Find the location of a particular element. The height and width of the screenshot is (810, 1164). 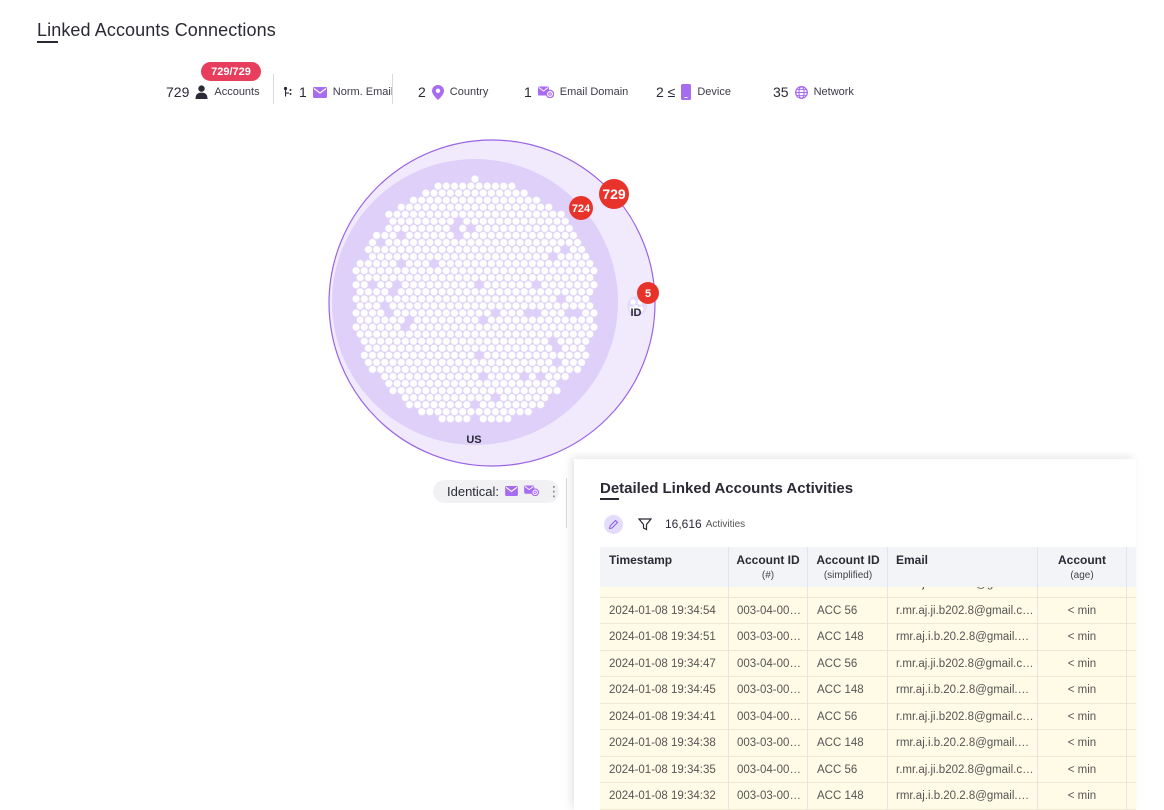

more-vertical-icon: ⋮ is located at coordinates (554, 491).